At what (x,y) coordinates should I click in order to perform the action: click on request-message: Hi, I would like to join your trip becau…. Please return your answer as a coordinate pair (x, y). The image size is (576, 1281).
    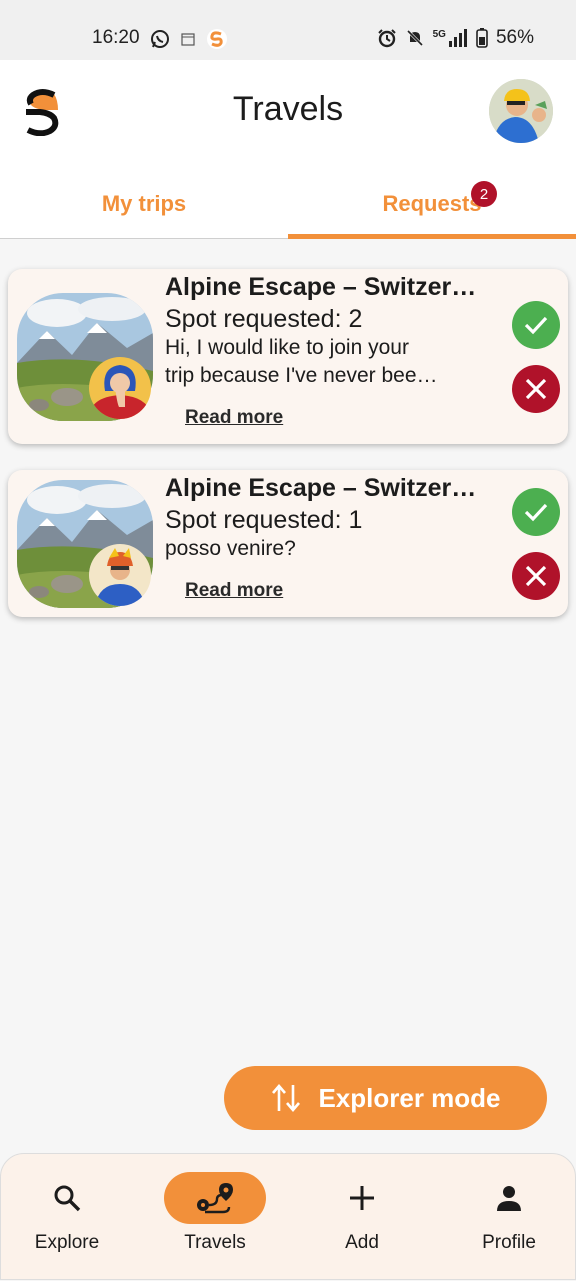
    Looking at the image, I should click on (330, 362).